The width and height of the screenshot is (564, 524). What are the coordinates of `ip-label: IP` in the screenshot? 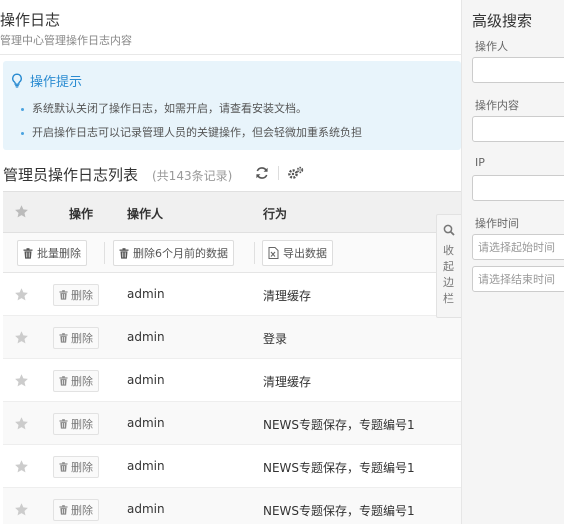 It's located at (480, 162).